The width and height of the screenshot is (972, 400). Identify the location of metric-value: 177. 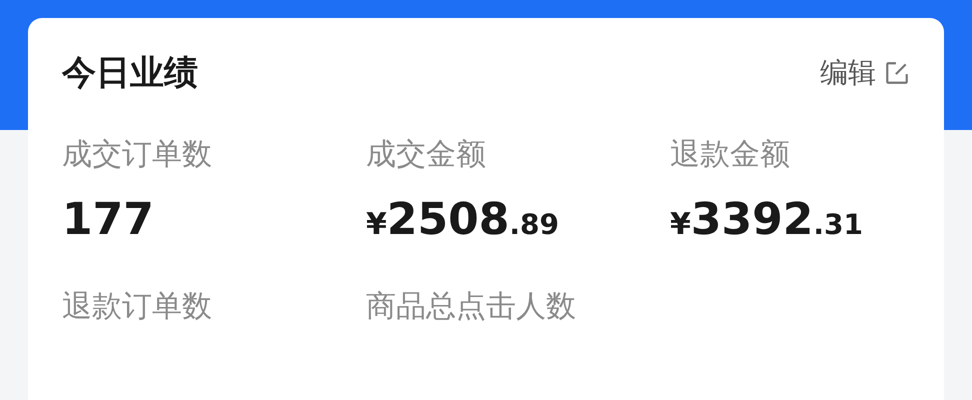
(108, 220).